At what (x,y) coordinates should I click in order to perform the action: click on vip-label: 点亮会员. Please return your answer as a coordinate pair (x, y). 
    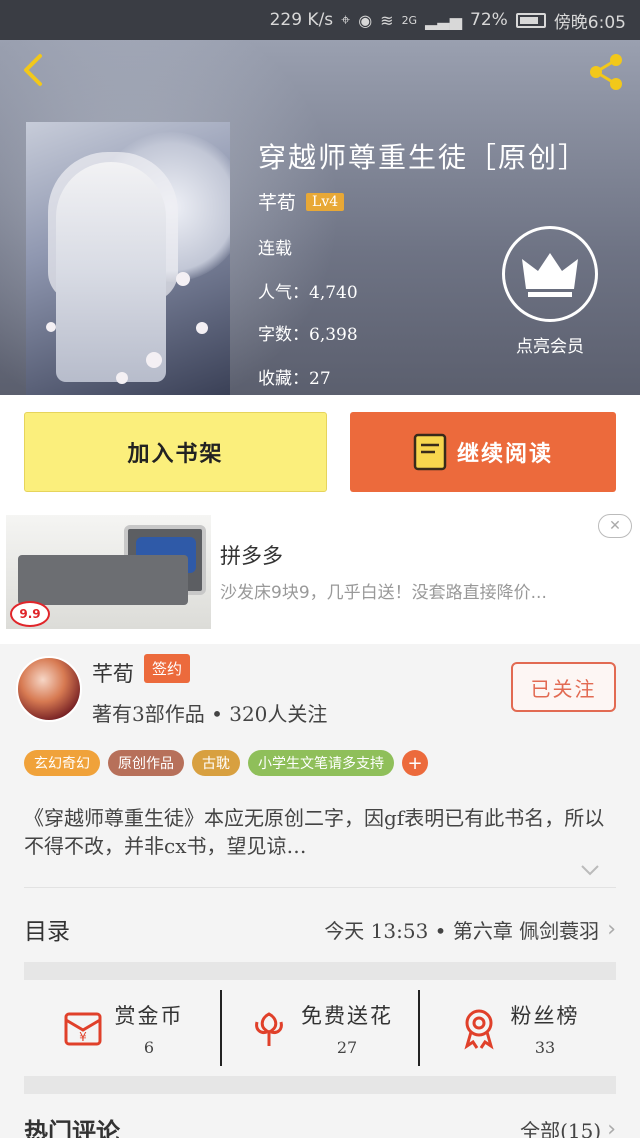
    Looking at the image, I should click on (550, 347).